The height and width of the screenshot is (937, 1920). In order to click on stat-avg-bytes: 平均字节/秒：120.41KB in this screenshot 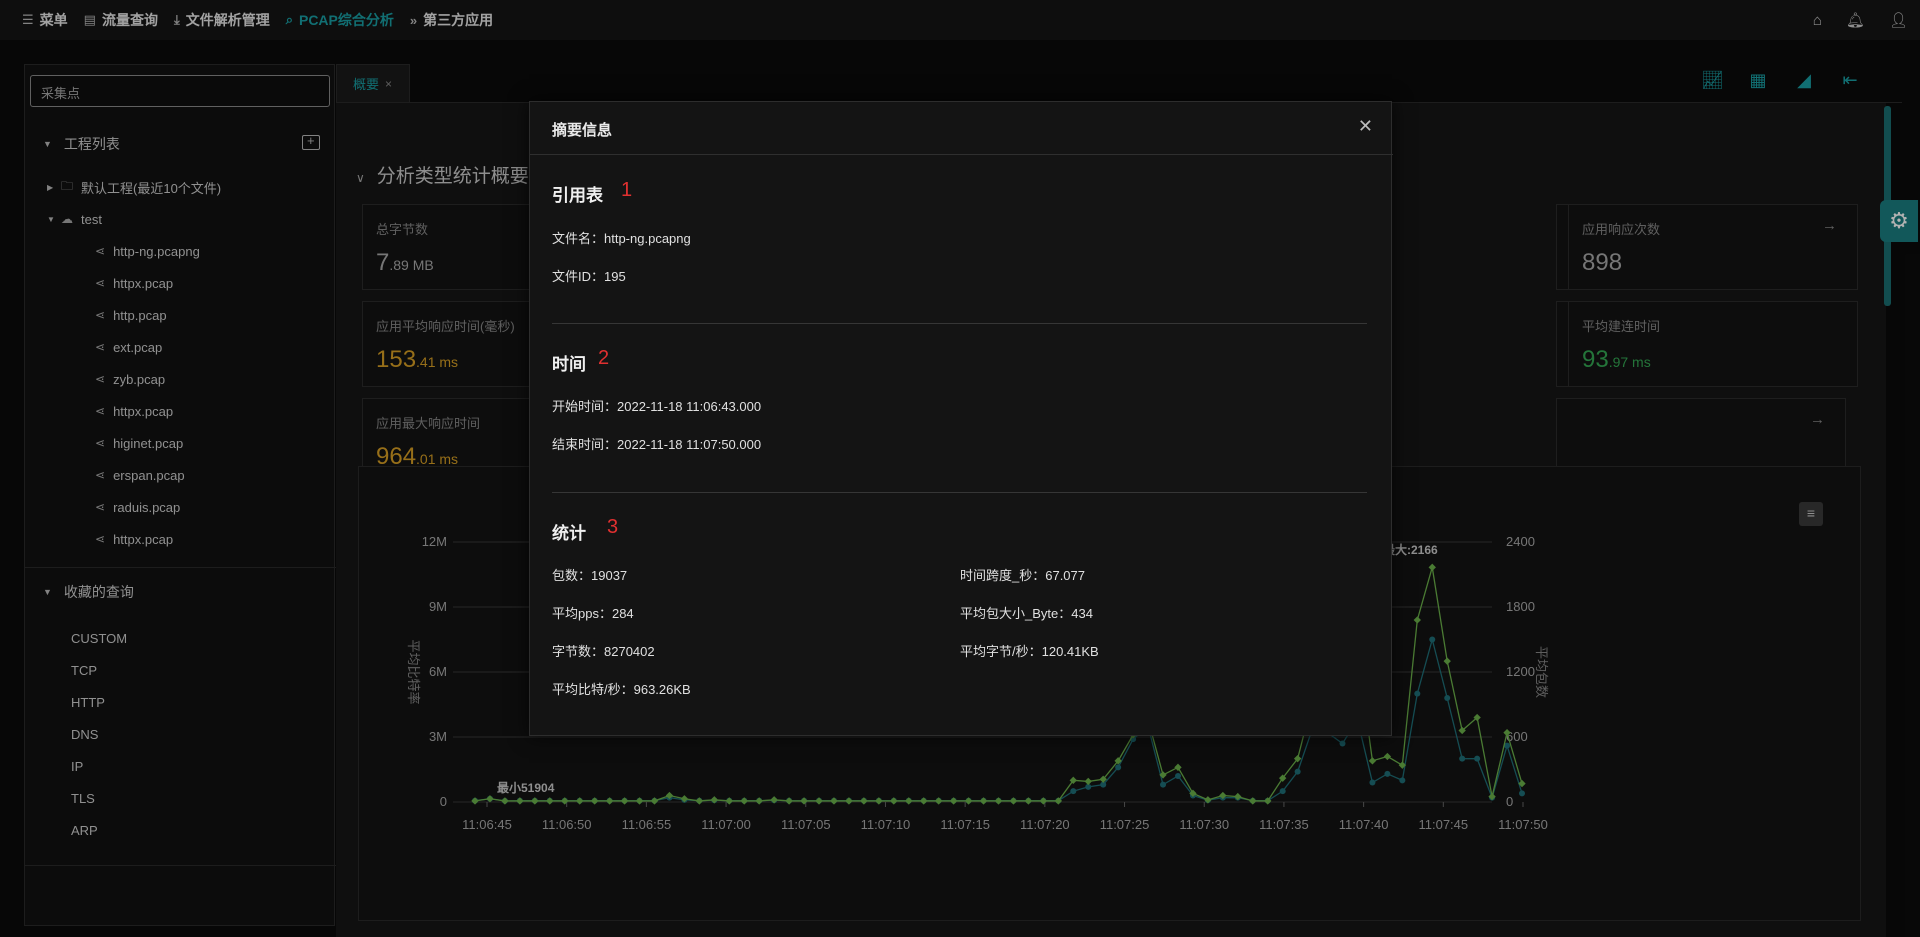, I will do `click(1029, 651)`.